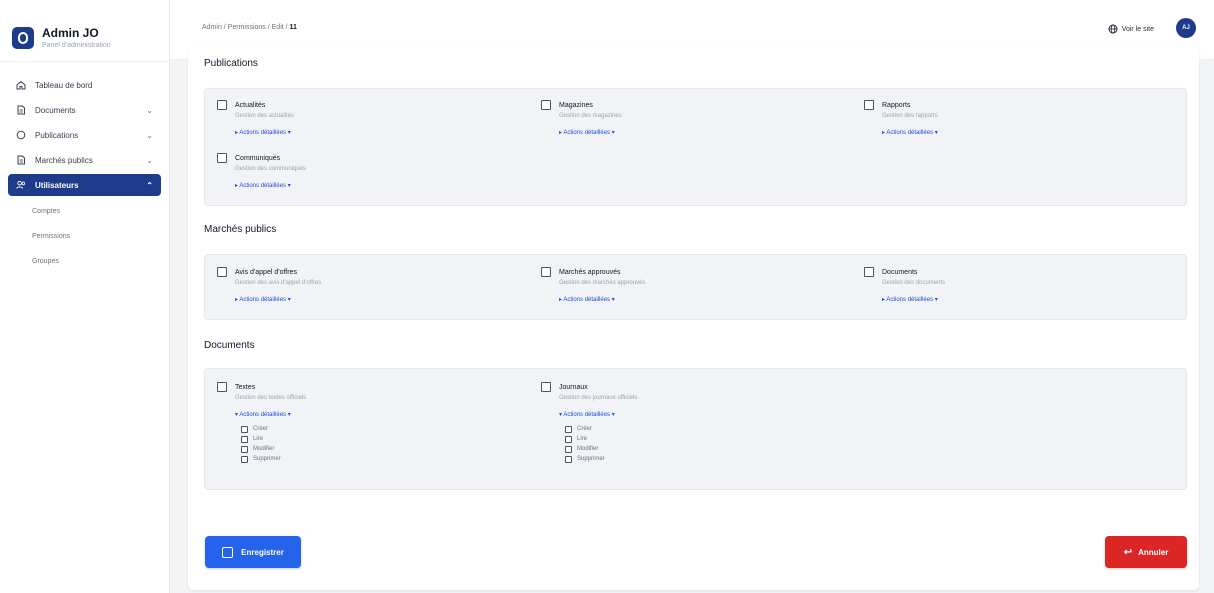 The width and height of the screenshot is (1214, 593). What do you see at coordinates (573, 387) in the screenshot?
I see `permission-name: Journaux` at bounding box center [573, 387].